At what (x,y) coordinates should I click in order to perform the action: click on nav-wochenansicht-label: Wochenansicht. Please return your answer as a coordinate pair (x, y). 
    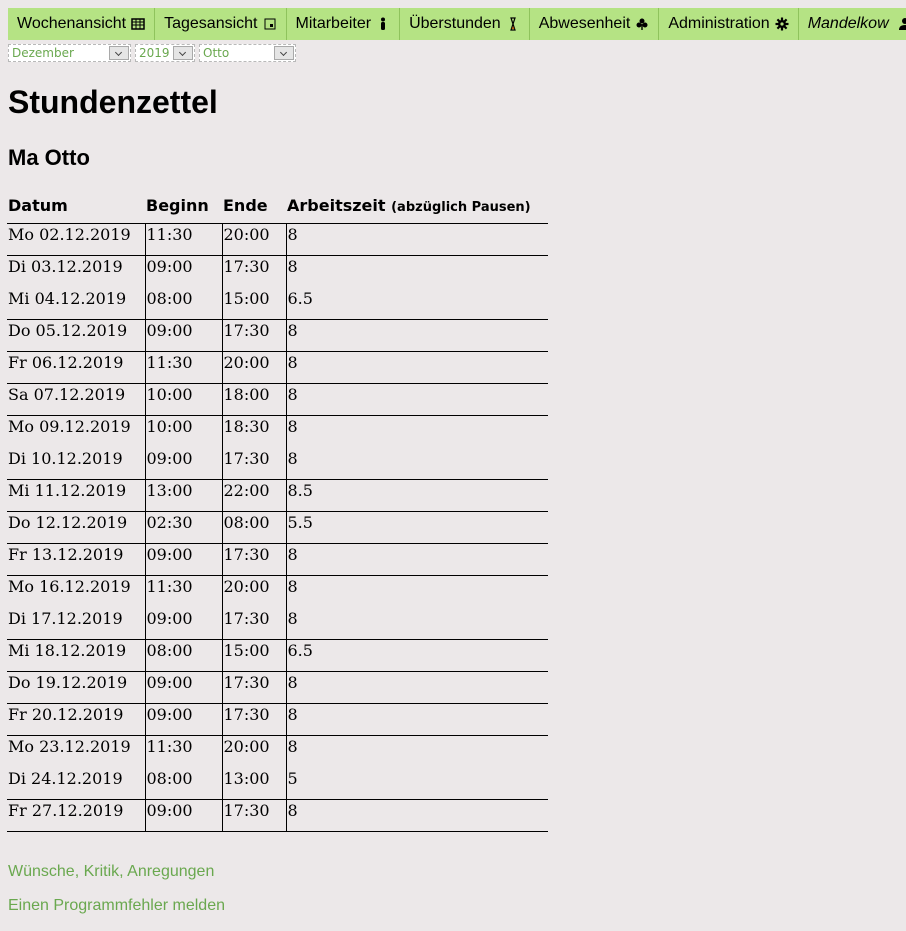
    Looking at the image, I should click on (72, 23).